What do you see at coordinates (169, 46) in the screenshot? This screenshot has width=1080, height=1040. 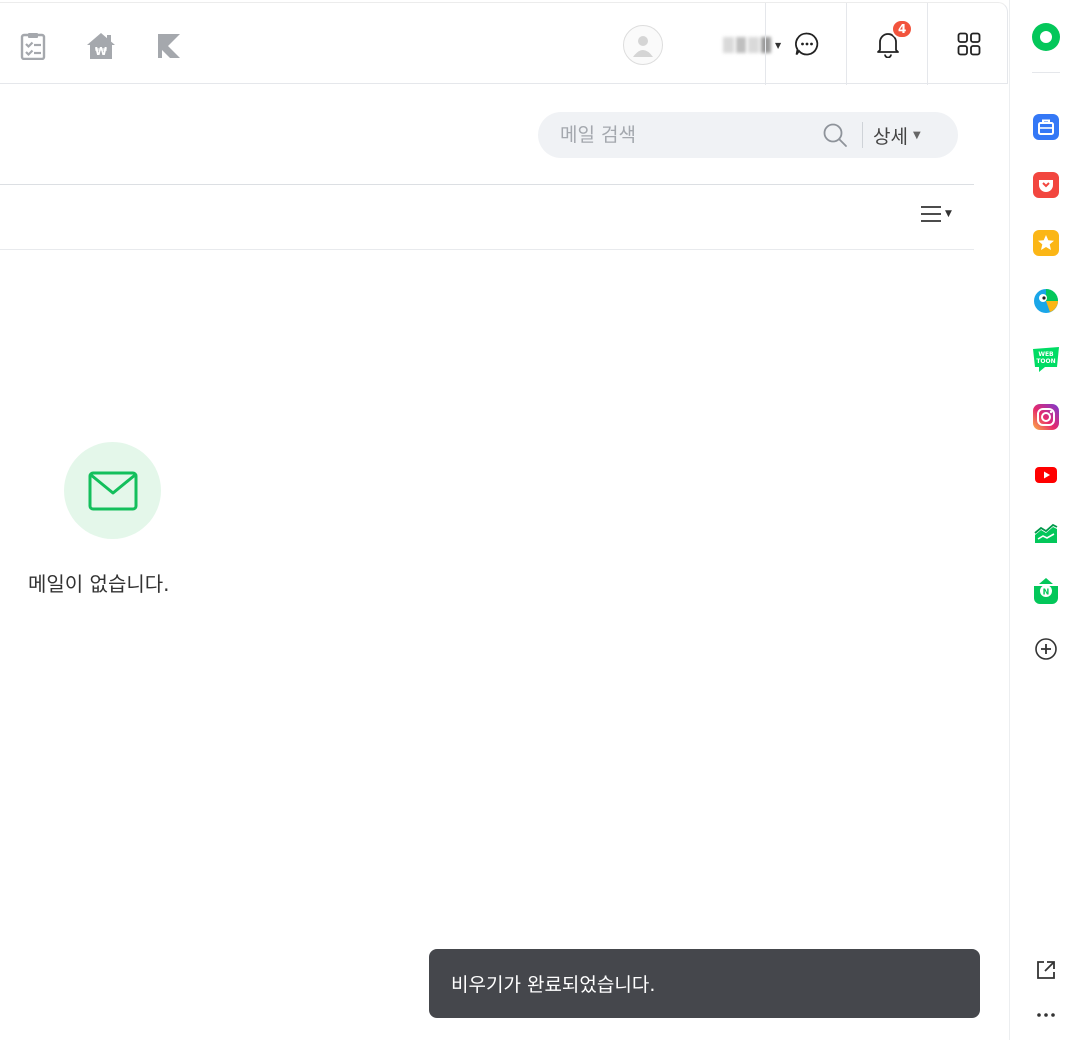 I see `k-logo-icon` at bounding box center [169, 46].